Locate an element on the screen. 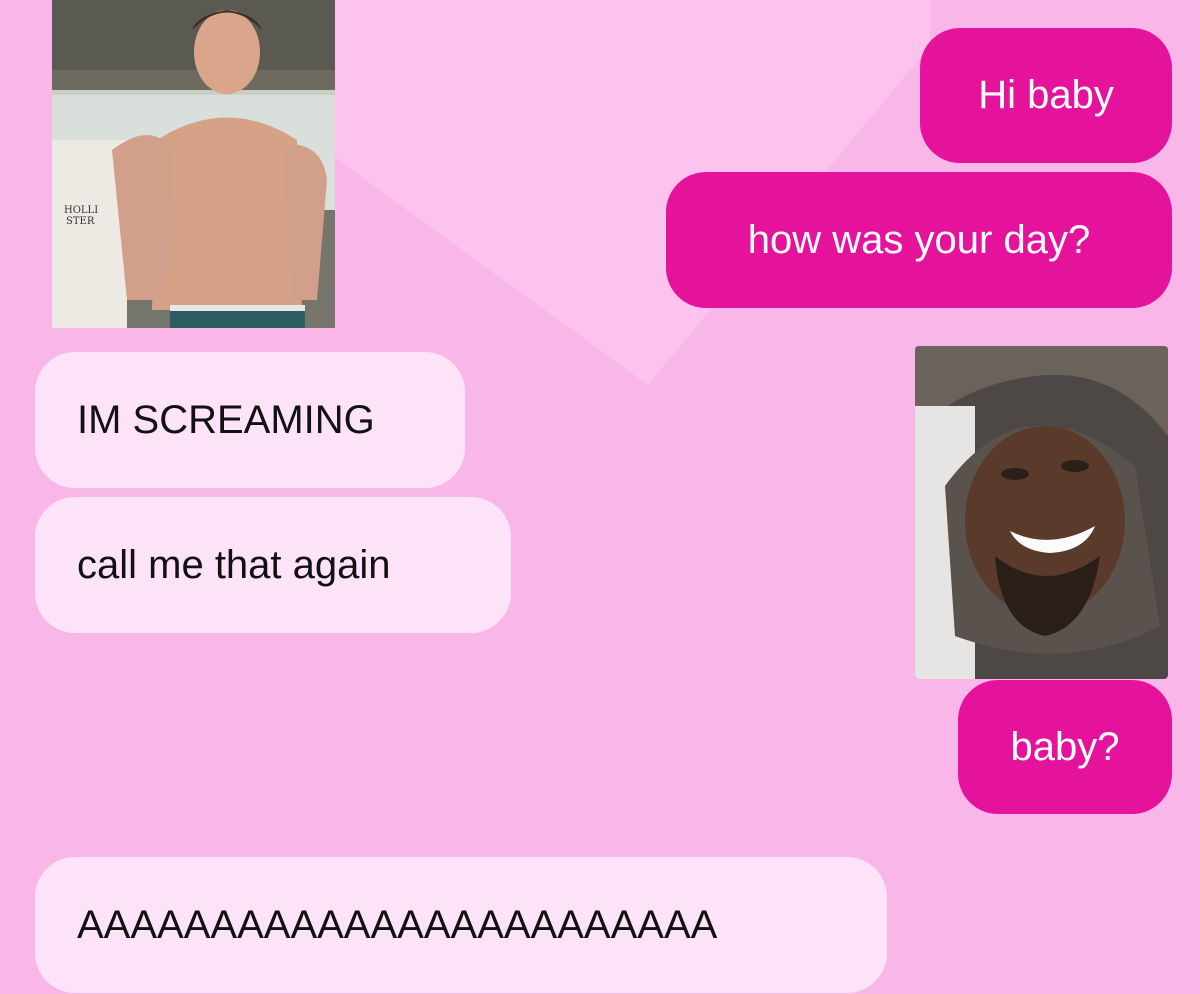  message-text: baby? is located at coordinates (1065, 746).